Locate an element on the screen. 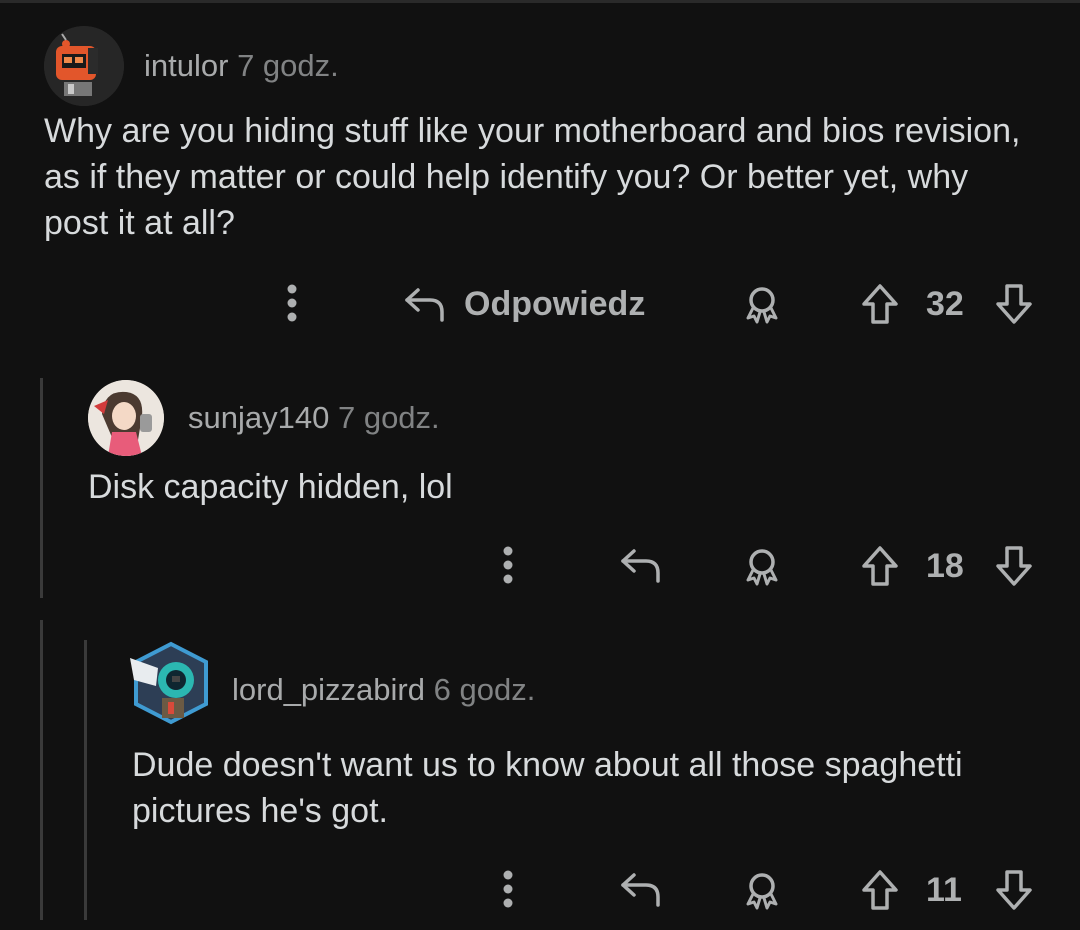  comment-meta: lord_pizzabird 6 godz. is located at coordinates (383, 690).